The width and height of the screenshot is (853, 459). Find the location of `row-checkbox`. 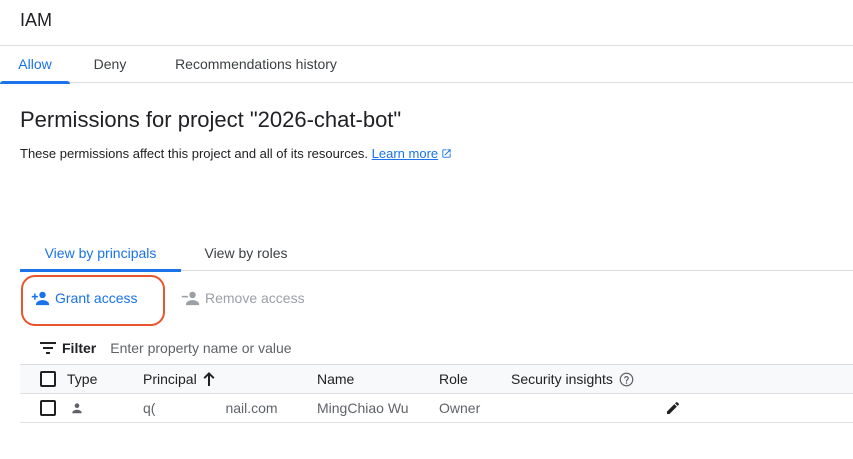

row-checkbox is located at coordinates (48, 408).